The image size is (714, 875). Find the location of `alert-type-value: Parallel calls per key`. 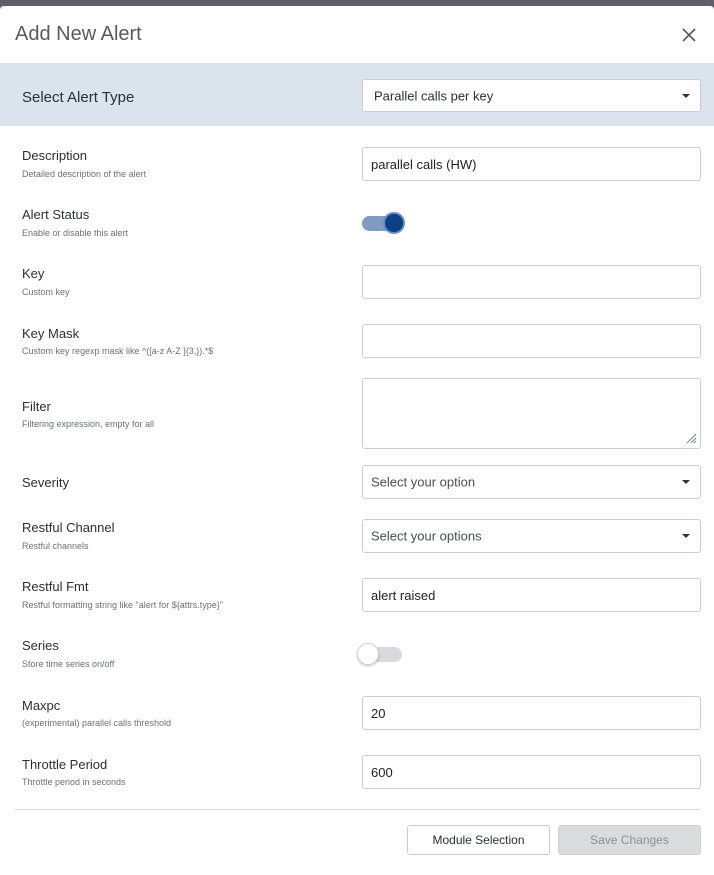

alert-type-value: Parallel calls per key is located at coordinates (434, 95).